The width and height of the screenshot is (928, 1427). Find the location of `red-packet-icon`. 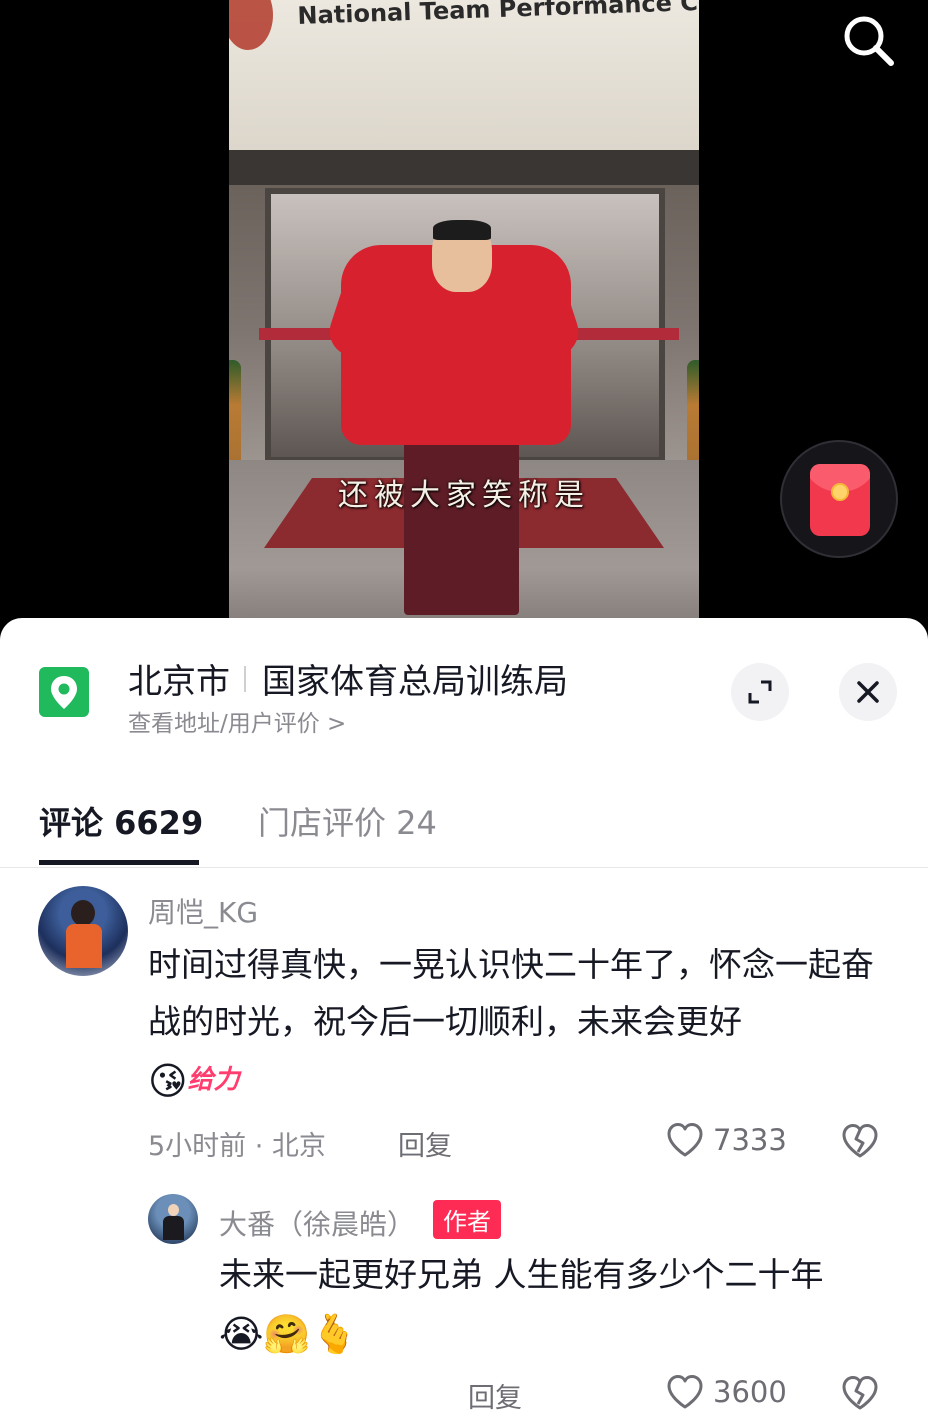

red-packet-icon is located at coordinates (840, 500).